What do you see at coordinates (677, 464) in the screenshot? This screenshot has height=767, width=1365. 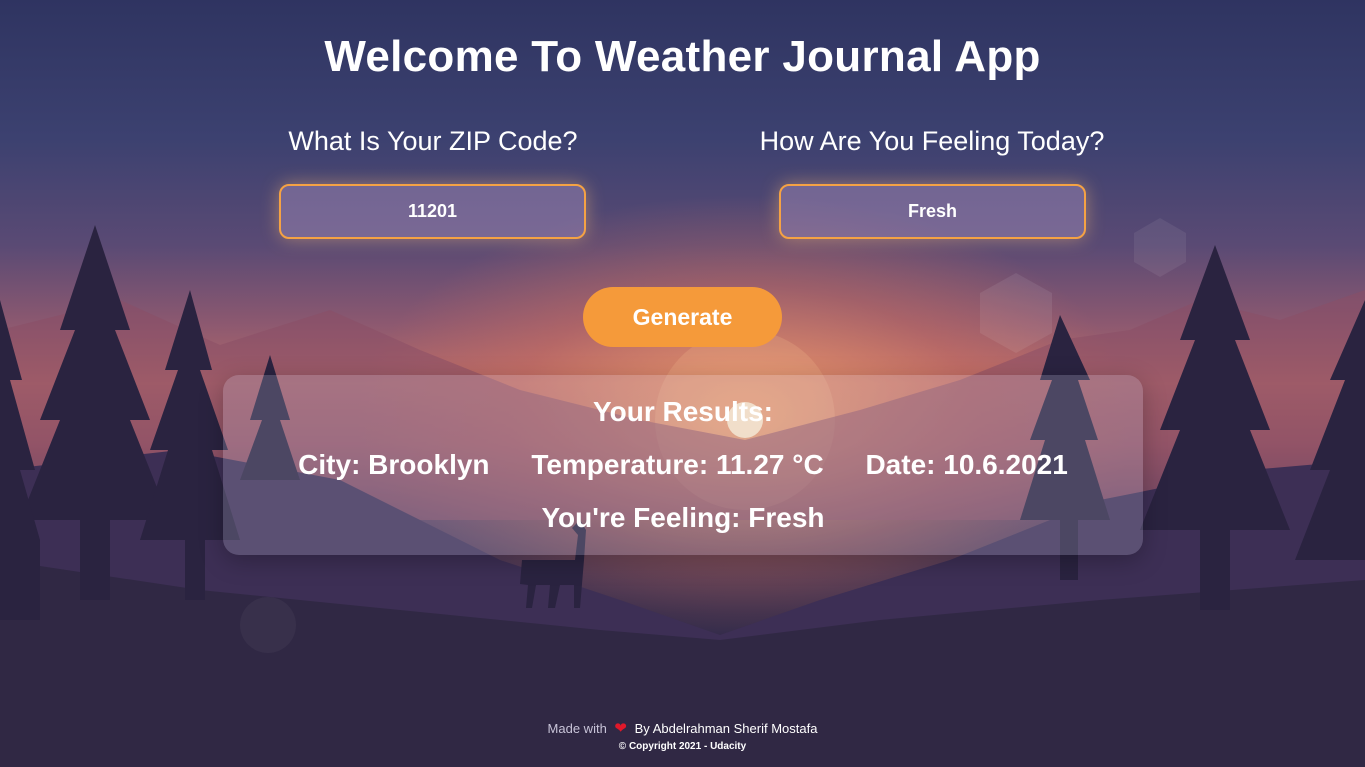 I see `result-temperature: Temperature: 11.27 °C` at bounding box center [677, 464].